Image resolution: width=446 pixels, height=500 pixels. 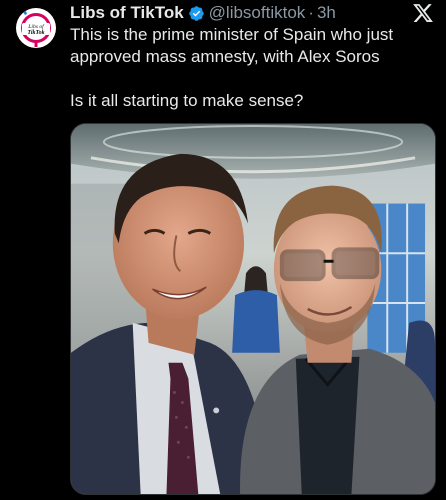 I want to click on verified-badge-icon, so click(x=196, y=13).